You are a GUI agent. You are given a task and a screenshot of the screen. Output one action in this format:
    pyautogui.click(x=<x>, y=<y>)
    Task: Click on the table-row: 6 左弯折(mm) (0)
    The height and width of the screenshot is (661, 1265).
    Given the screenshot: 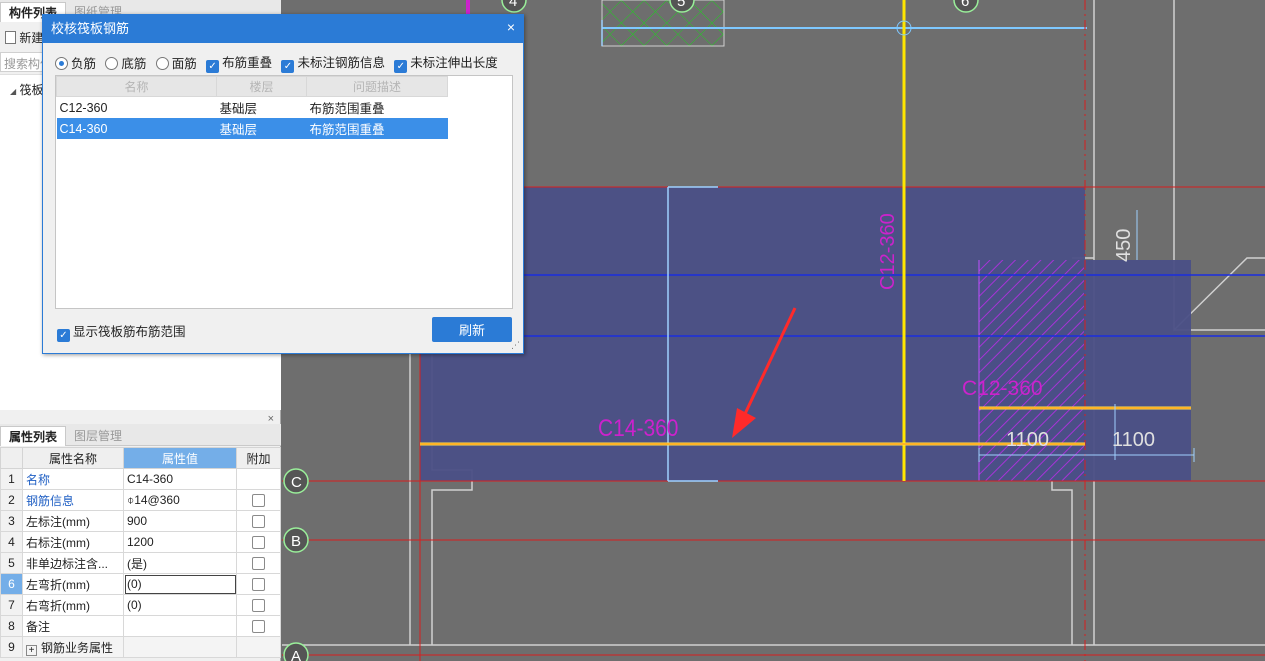 What is the action you would take?
    pyautogui.click(x=140, y=584)
    